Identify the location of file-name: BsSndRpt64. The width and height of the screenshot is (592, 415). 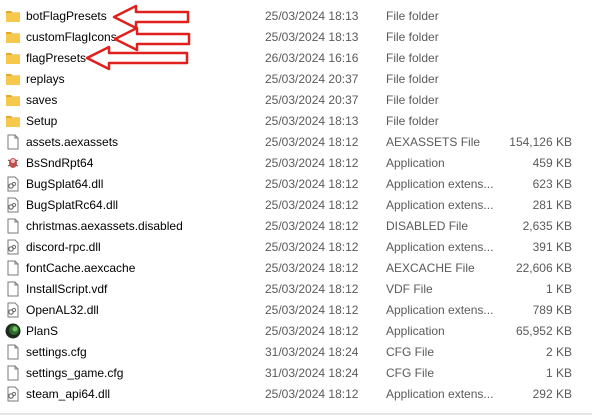
(60, 163).